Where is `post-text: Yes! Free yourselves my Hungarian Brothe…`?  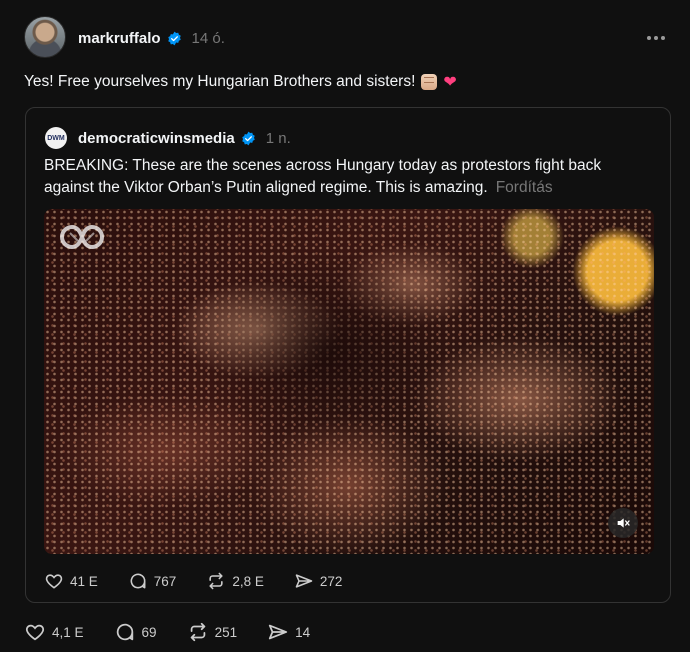
post-text: Yes! Free yourselves my Hungarian Brothe… is located at coordinates (240, 82).